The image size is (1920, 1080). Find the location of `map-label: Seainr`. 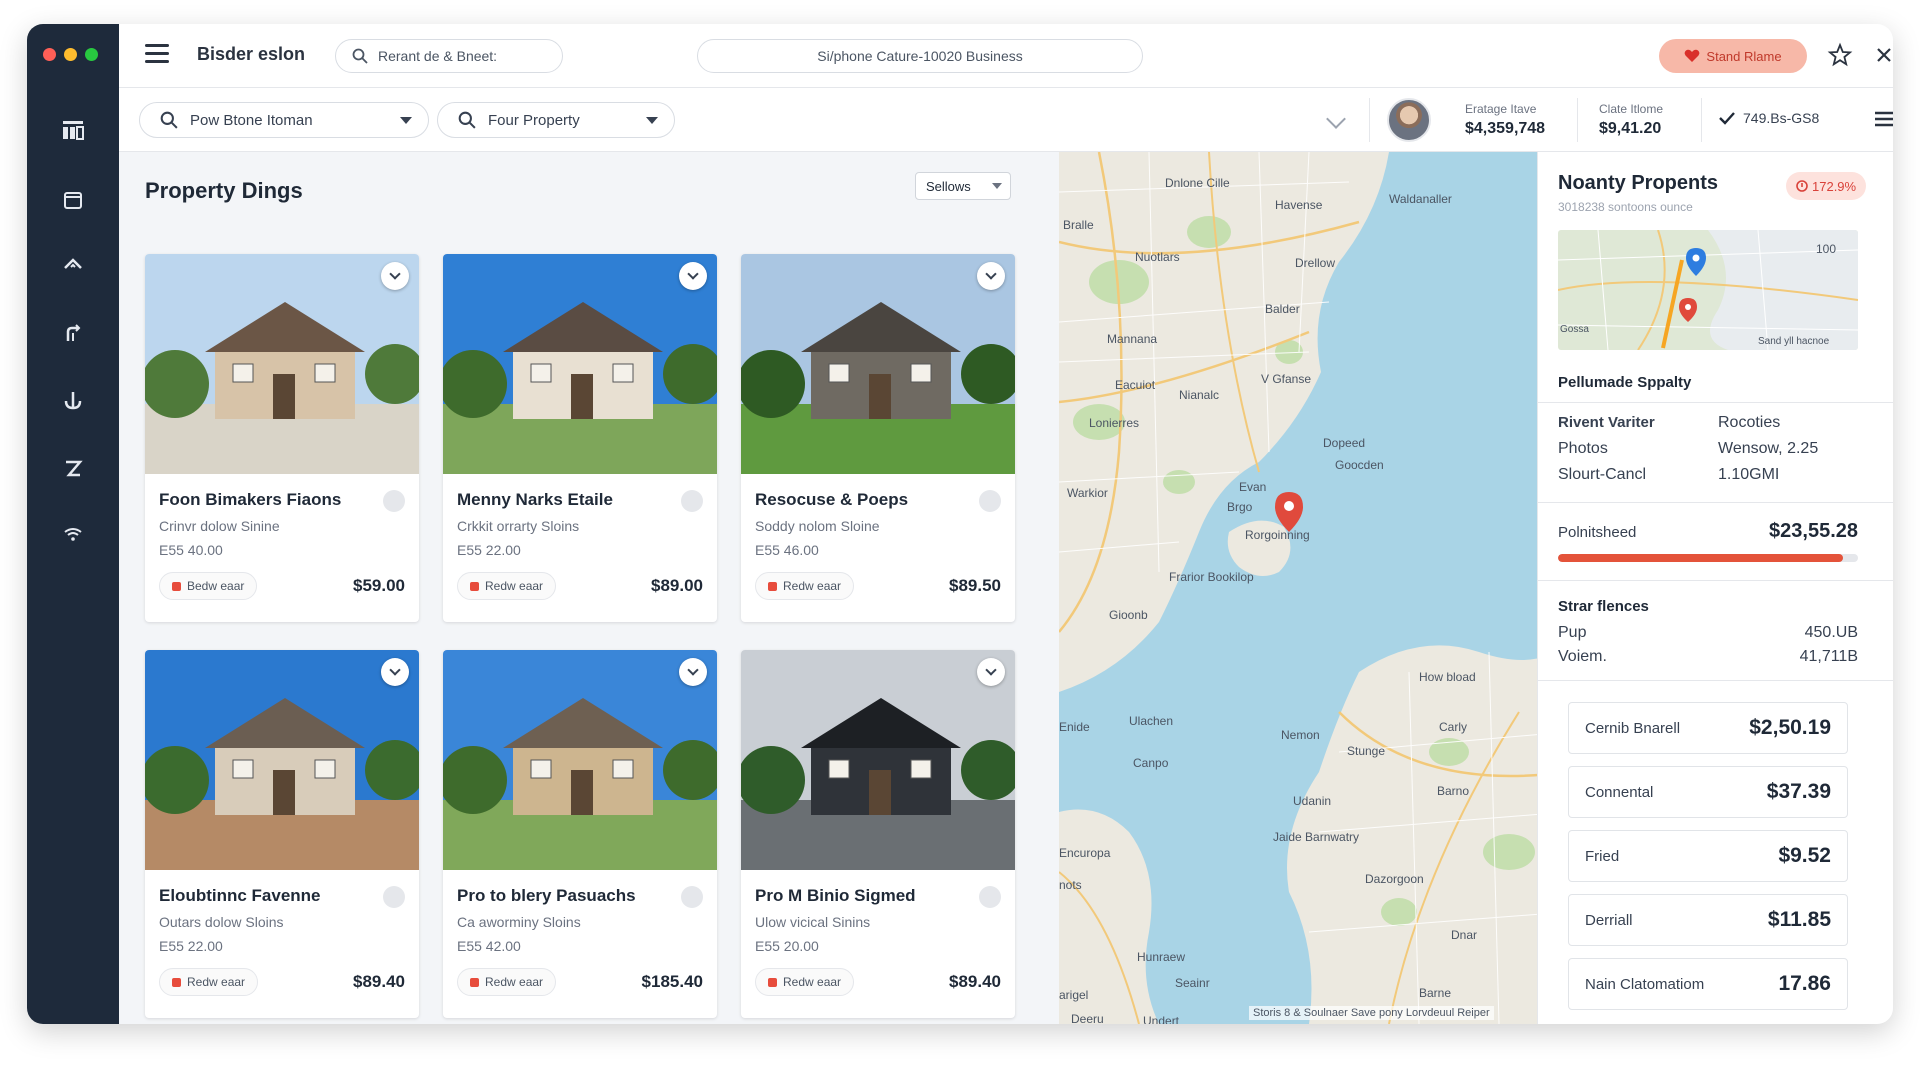

map-label: Seainr is located at coordinates (1192, 983).